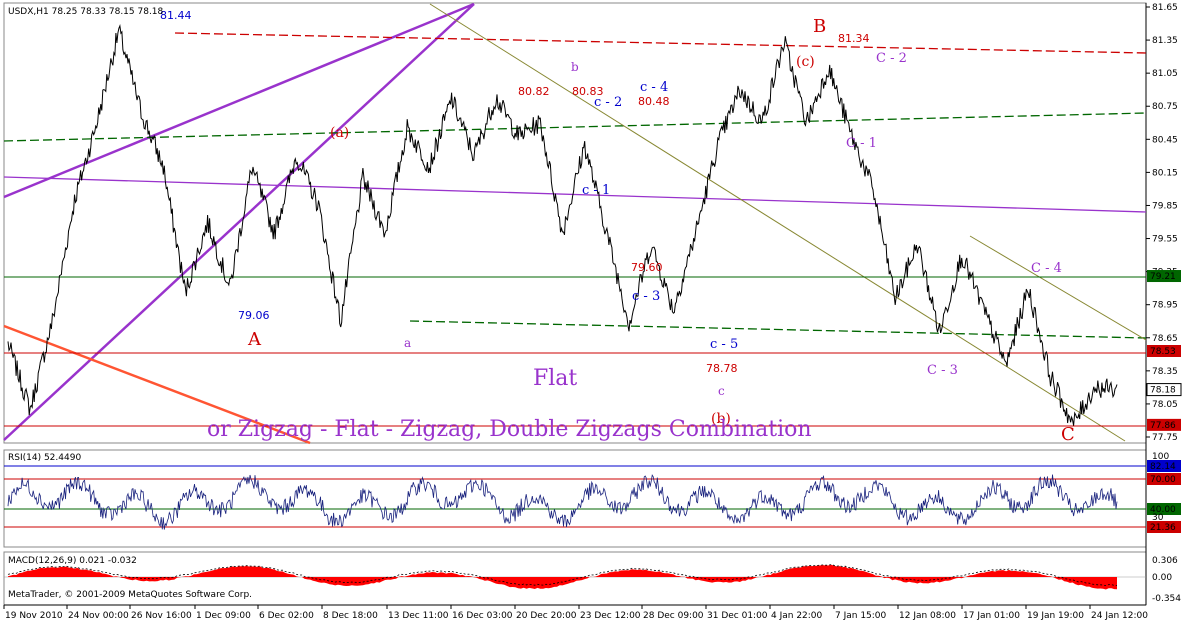 The width and height of the screenshot is (1185, 621). I want to click on wave-label: (a), so click(339, 133).